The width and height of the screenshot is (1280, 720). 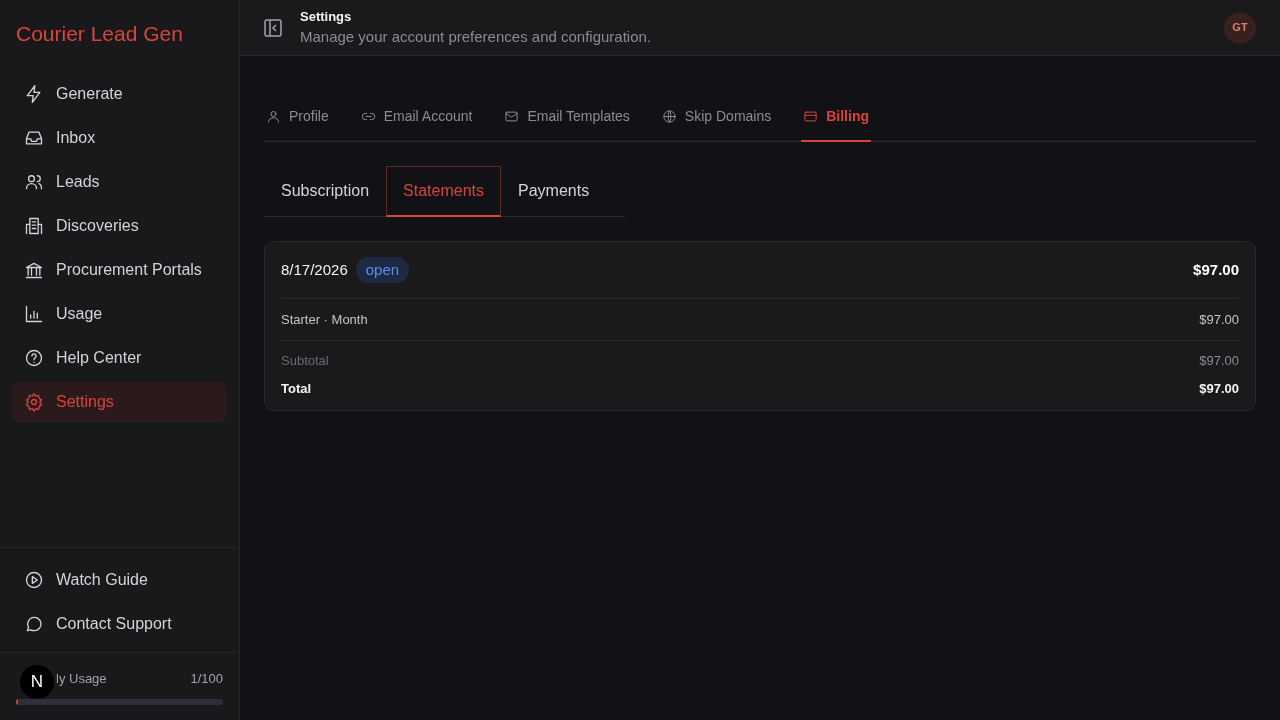 What do you see at coordinates (476, 37) in the screenshot?
I see `page-subtitle: Manage your account preferences and configuration.` at bounding box center [476, 37].